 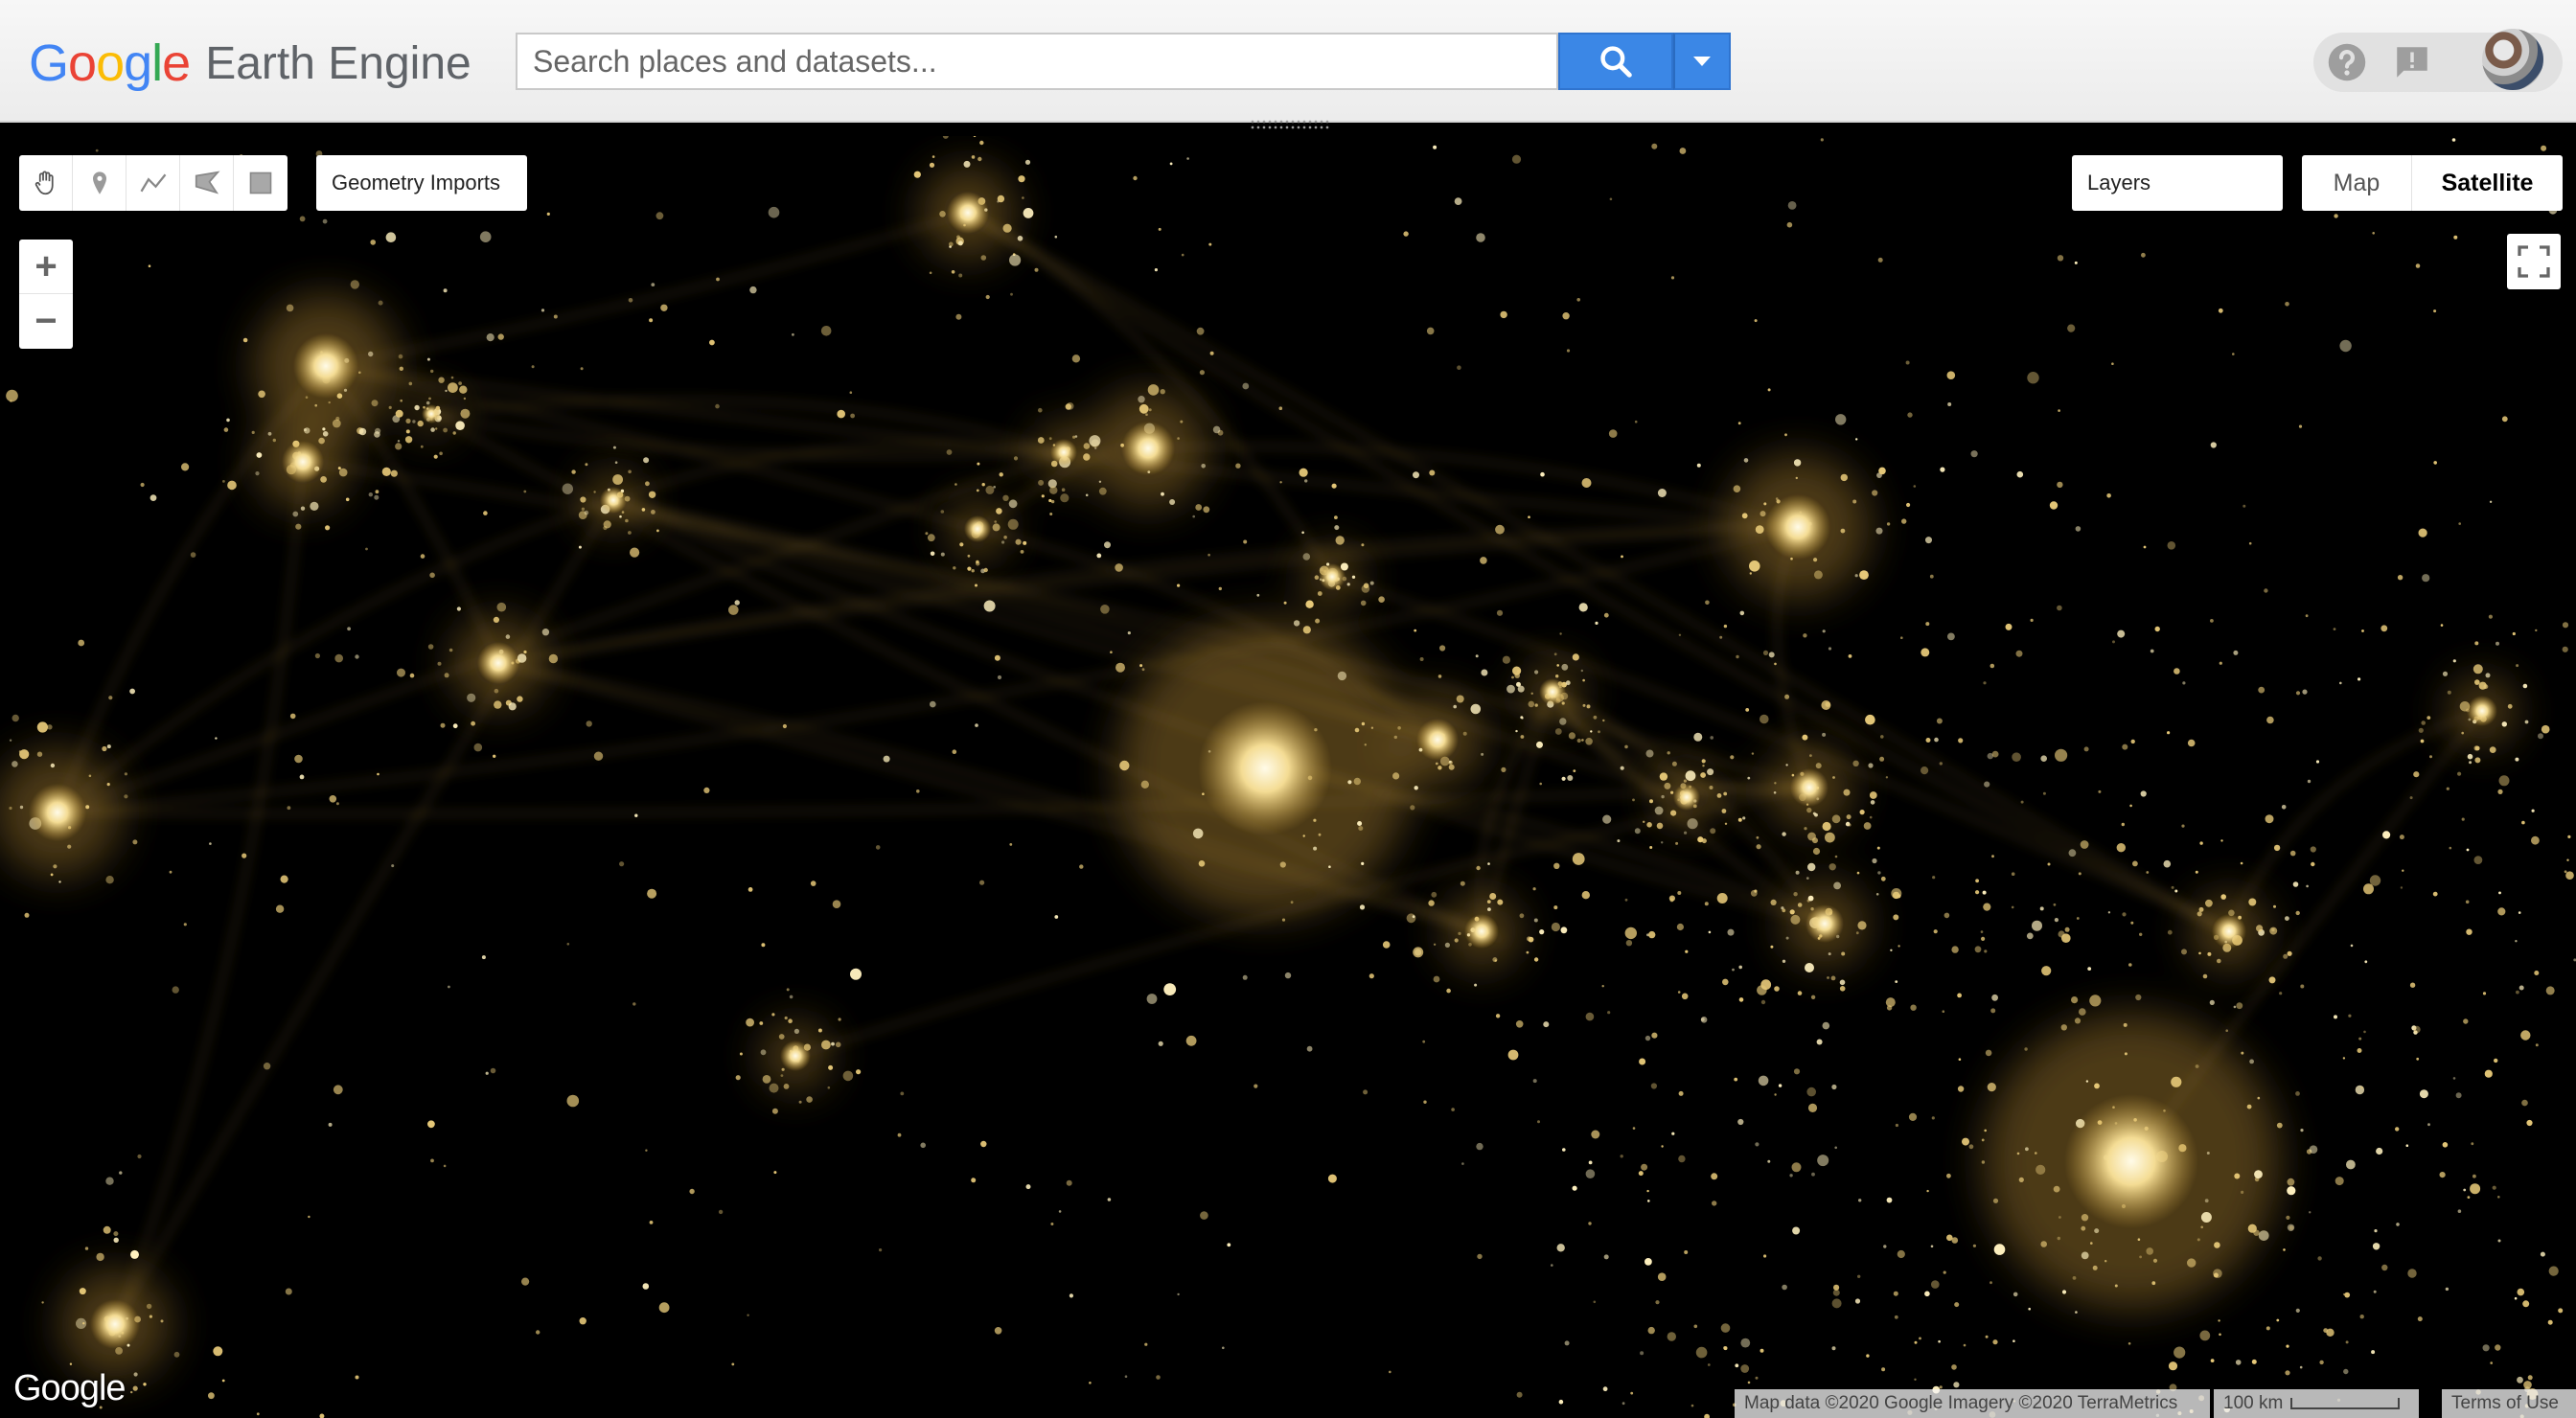 What do you see at coordinates (2345, 1403) in the screenshot?
I see `scale-bar` at bounding box center [2345, 1403].